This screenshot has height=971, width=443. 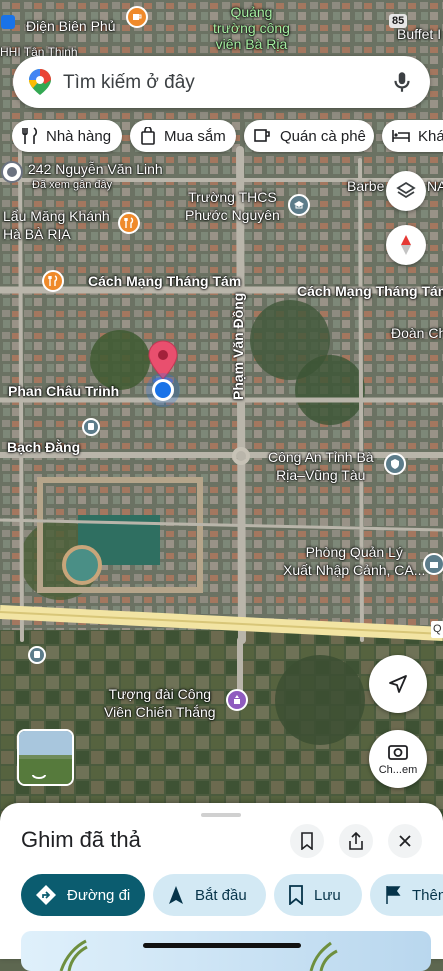 I want to click on fork-knife-icon, so click(x=30, y=135).